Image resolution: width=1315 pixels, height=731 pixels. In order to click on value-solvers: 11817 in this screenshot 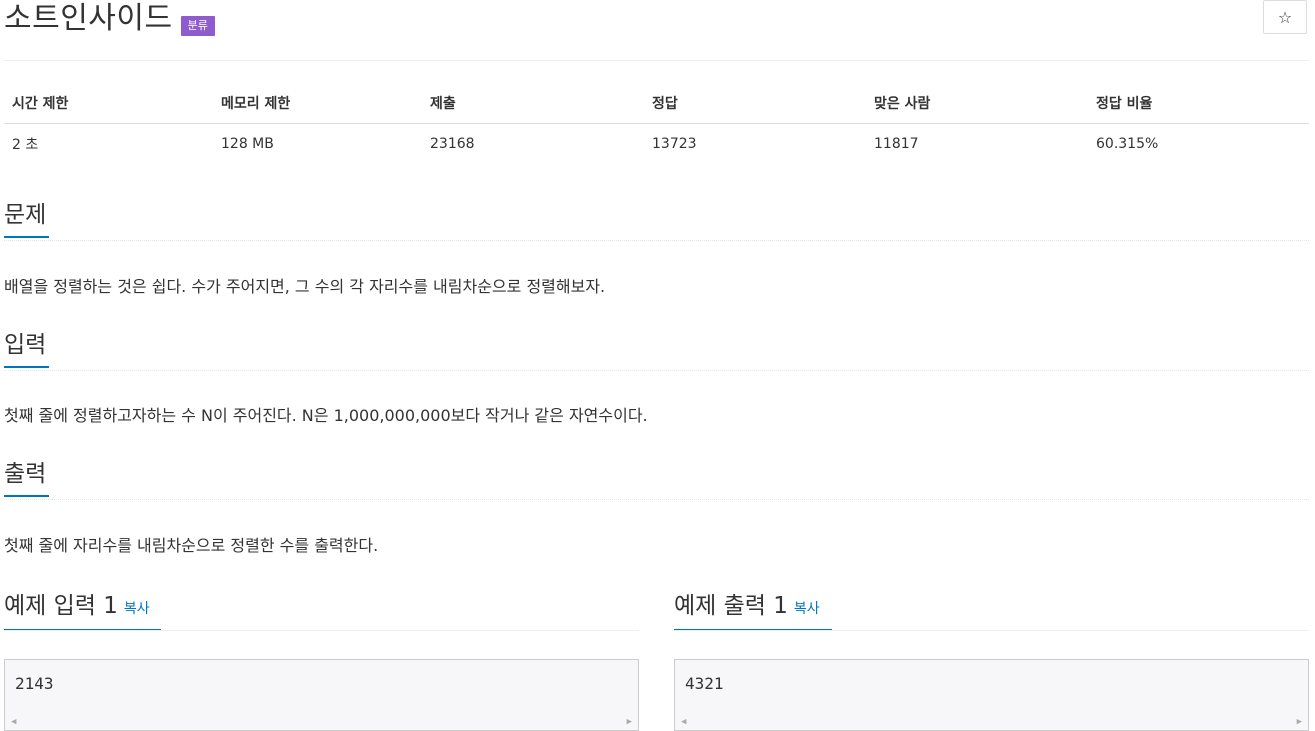, I will do `click(896, 144)`.